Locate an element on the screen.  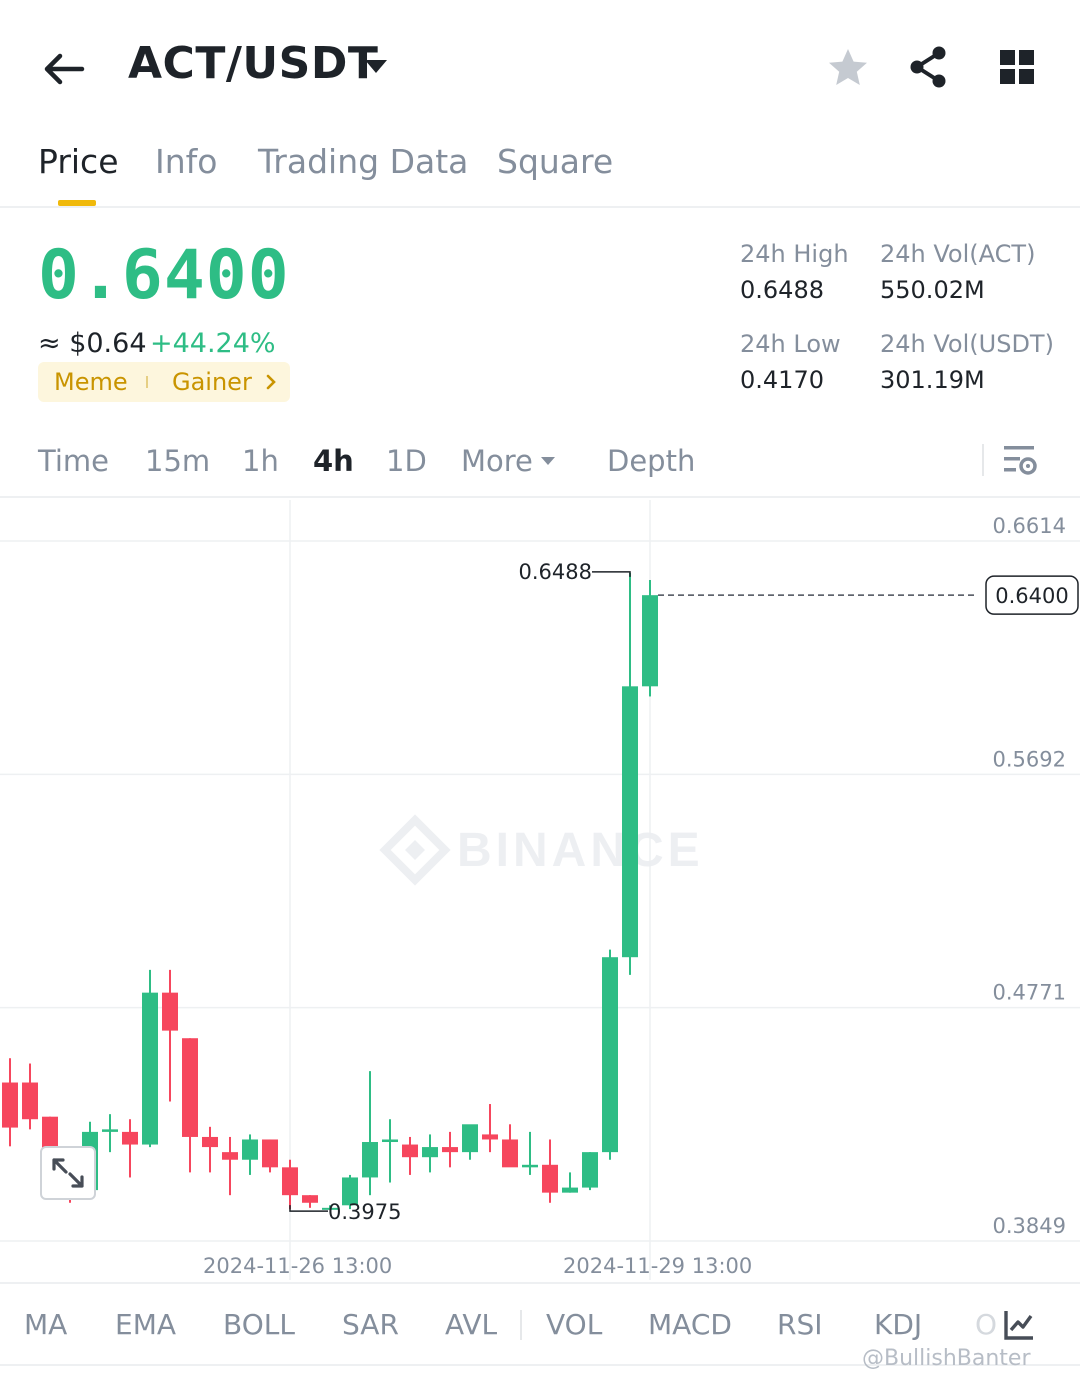
high-marker-label: 0.6488 is located at coordinates (555, 572).